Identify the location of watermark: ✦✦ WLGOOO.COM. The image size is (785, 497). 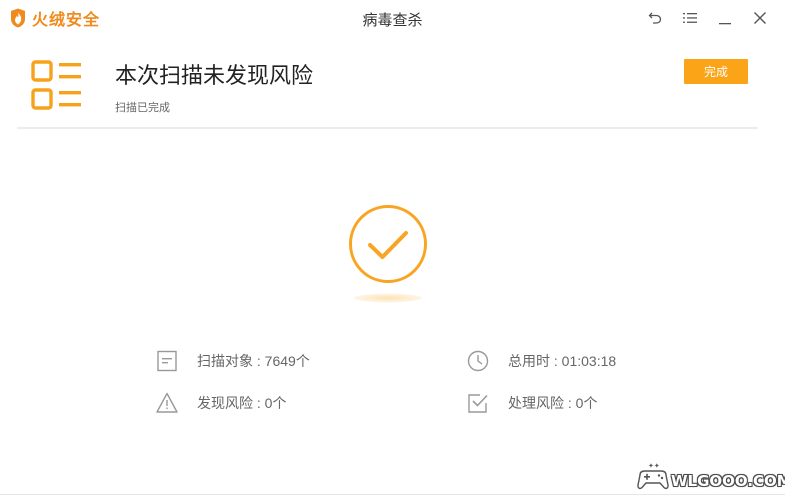
(710, 473).